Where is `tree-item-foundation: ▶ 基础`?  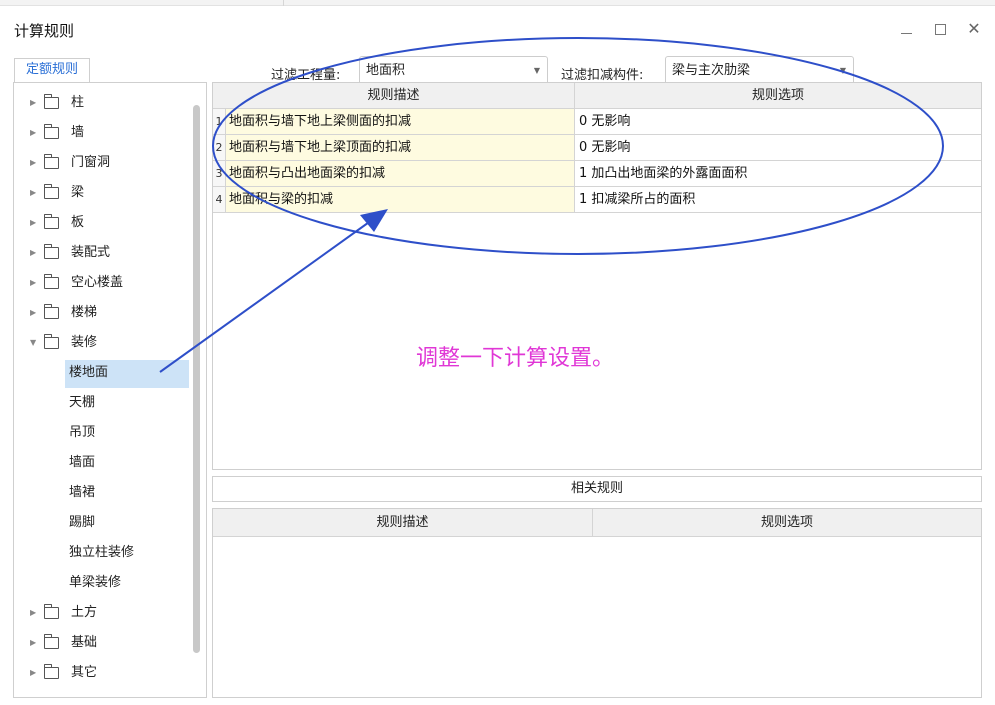 tree-item-foundation: ▶ 基础 is located at coordinates (102, 643).